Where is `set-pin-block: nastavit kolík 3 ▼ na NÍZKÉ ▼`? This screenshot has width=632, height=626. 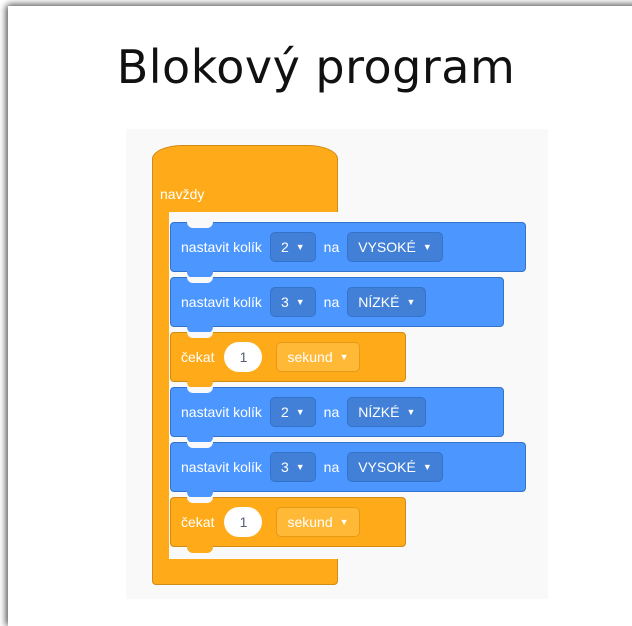
set-pin-block: nastavit kolík 3 ▼ na NÍZKÉ ▼ is located at coordinates (337, 305).